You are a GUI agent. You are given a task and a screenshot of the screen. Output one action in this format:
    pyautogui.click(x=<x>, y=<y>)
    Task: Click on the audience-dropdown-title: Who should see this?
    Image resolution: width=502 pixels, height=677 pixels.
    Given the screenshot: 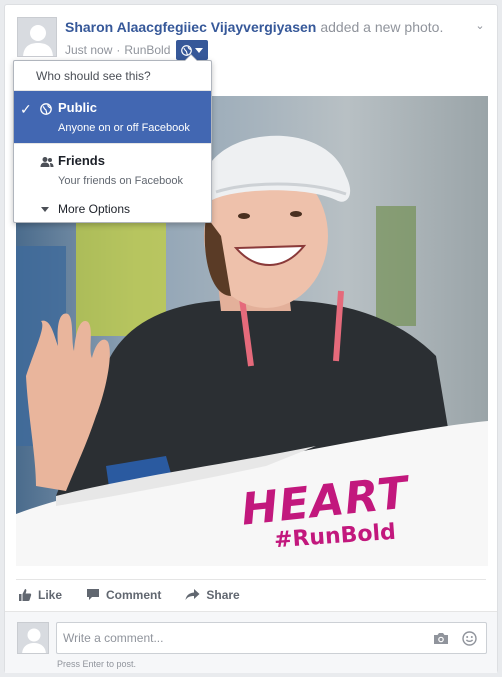 What is the action you would take?
    pyautogui.click(x=112, y=76)
    